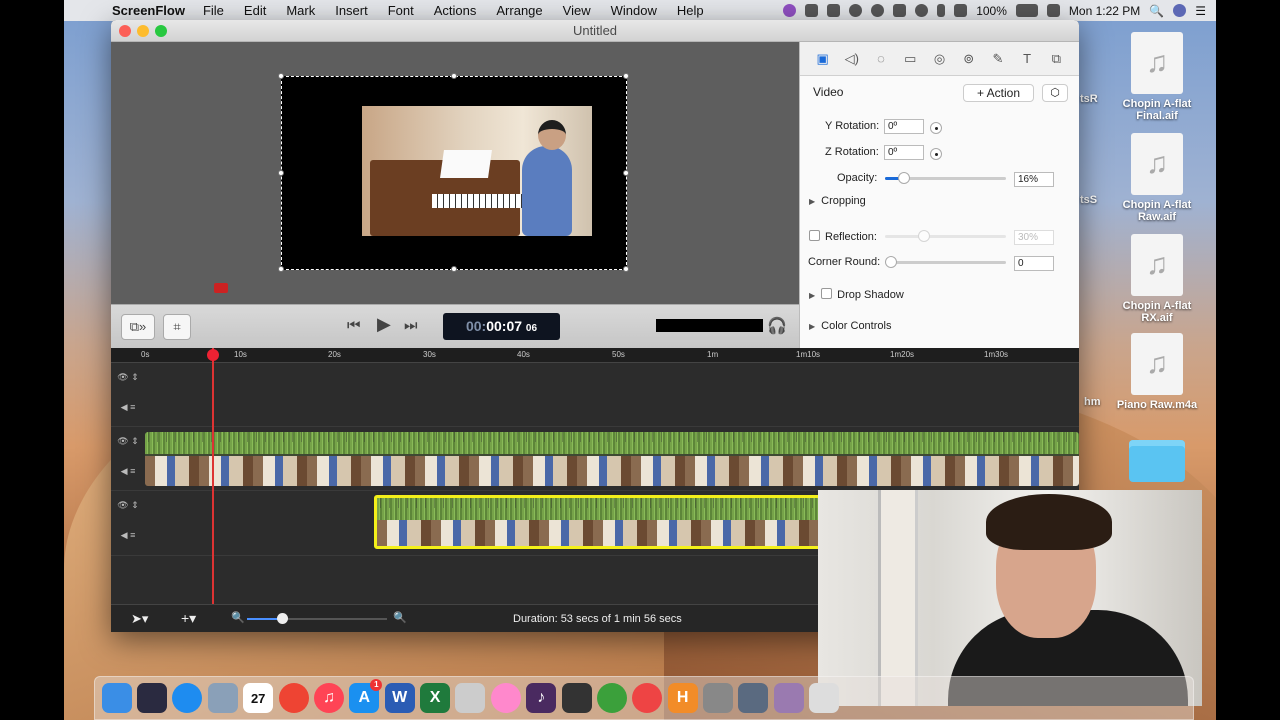  What do you see at coordinates (922, 10) in the screenshot?
I see `time-machine-icon` at bounding box center [922, 10].